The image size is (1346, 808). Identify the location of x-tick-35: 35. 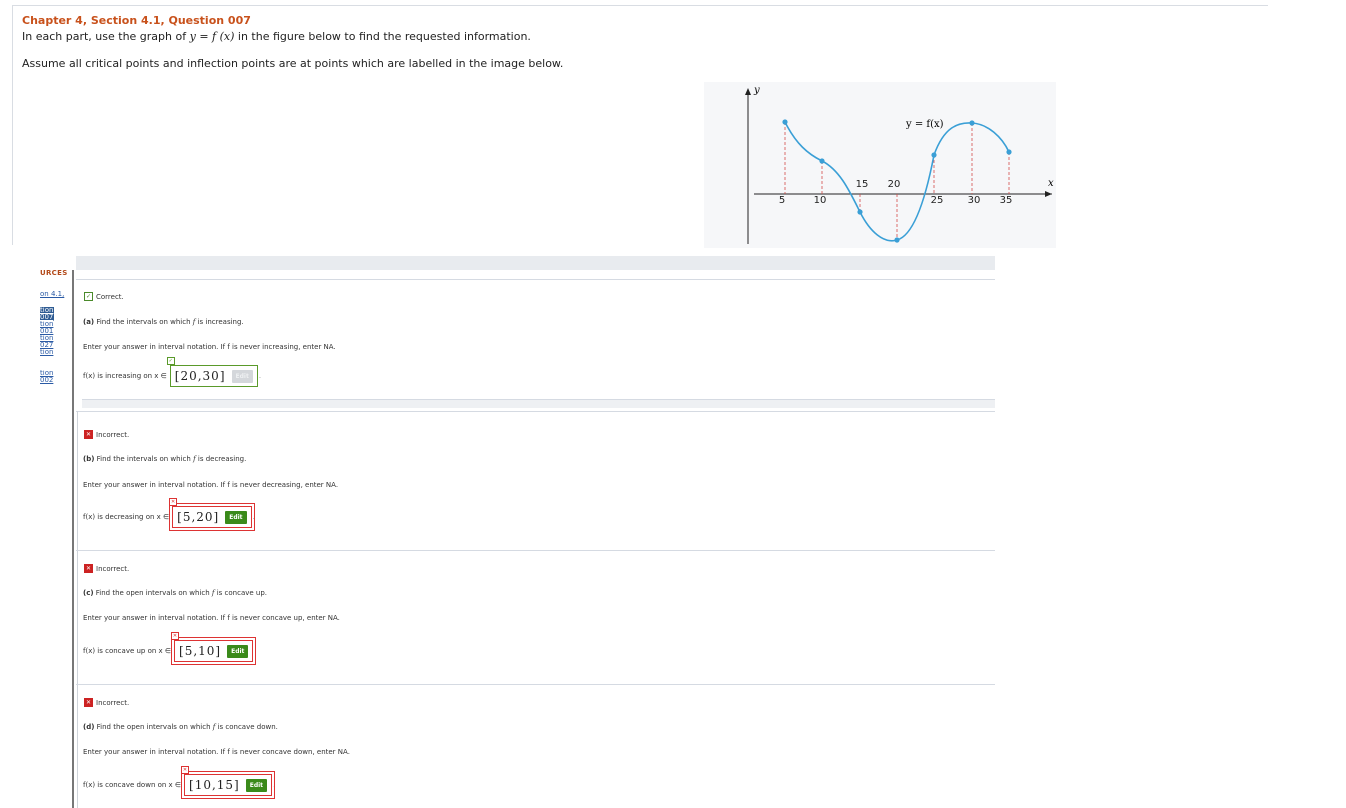
(1006, 200).